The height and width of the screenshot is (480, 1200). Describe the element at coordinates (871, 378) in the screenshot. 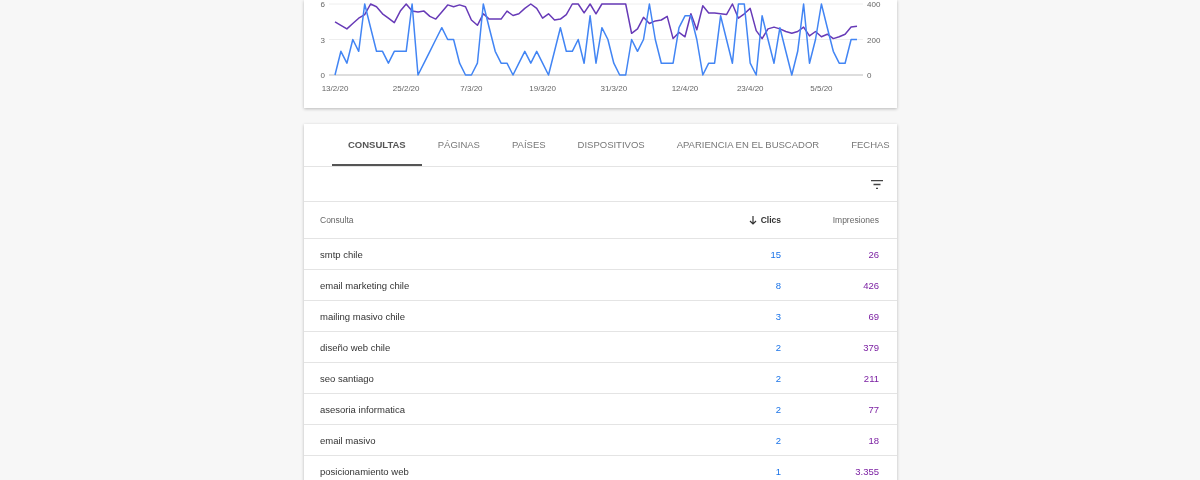

I see `table-cell: 211` at that location.